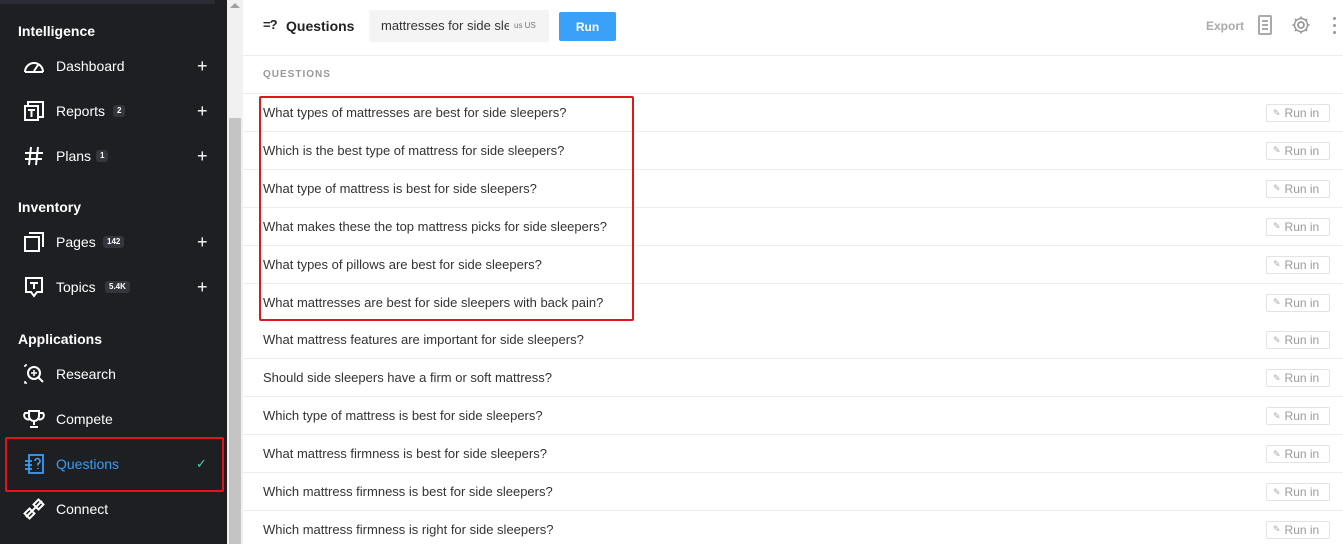 This screenshot has height=544, width=1343. What do you see at coordinates (34, 156) in the screenshot?
I see `hash-icon` at bounding box center [34, 156].